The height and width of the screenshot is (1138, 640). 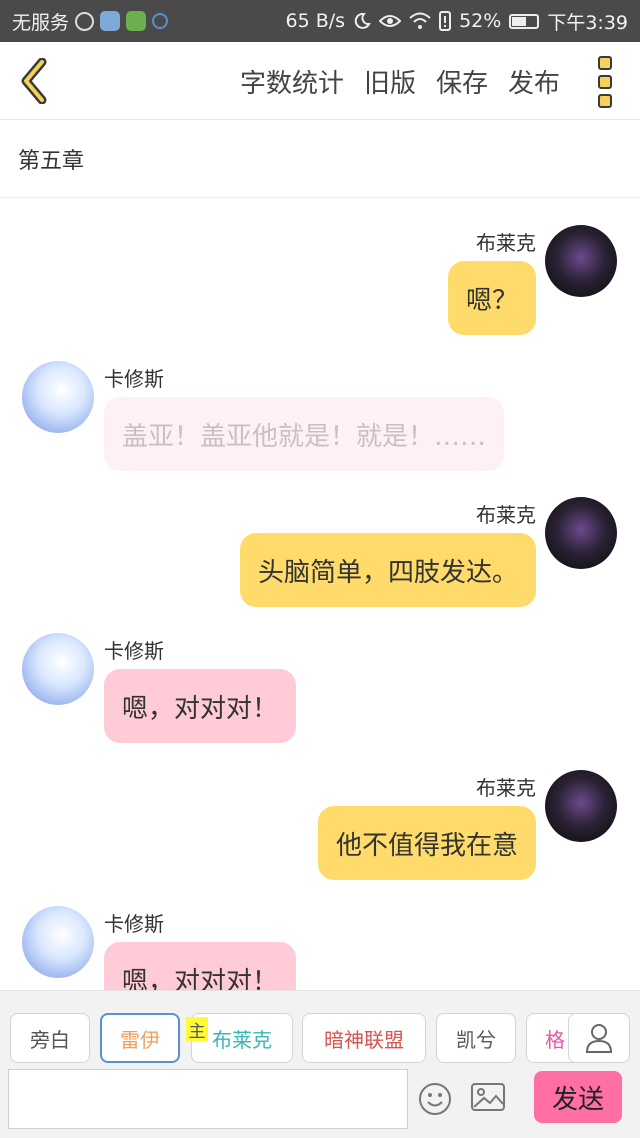 I want to click on old-version-button: 旧版, so click(x=390, y=81).